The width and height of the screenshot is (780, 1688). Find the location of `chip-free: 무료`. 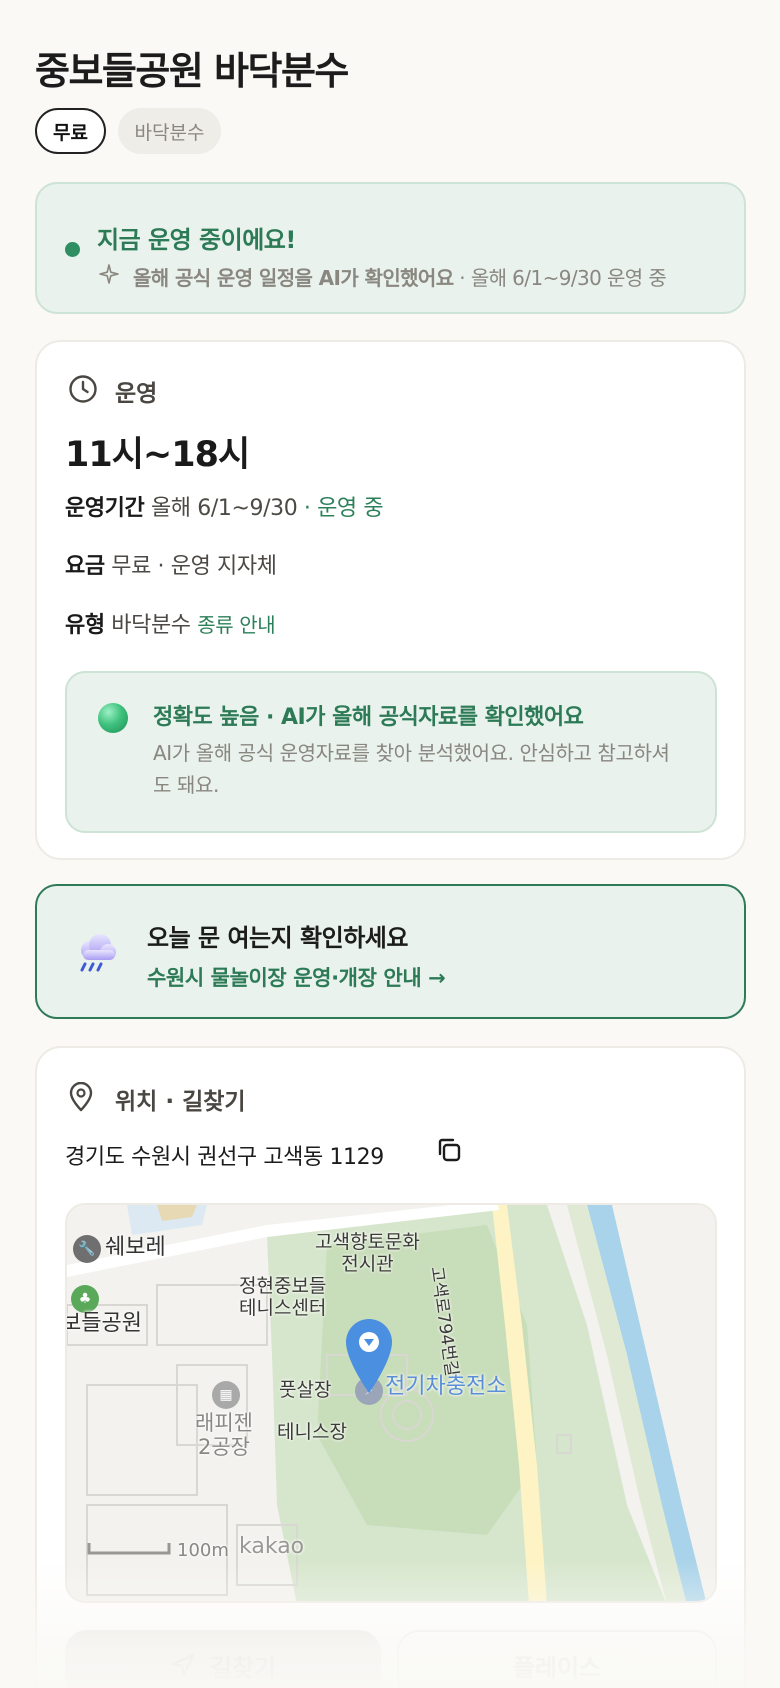

chip-free: 무료 is located at coordinates (70, 131).